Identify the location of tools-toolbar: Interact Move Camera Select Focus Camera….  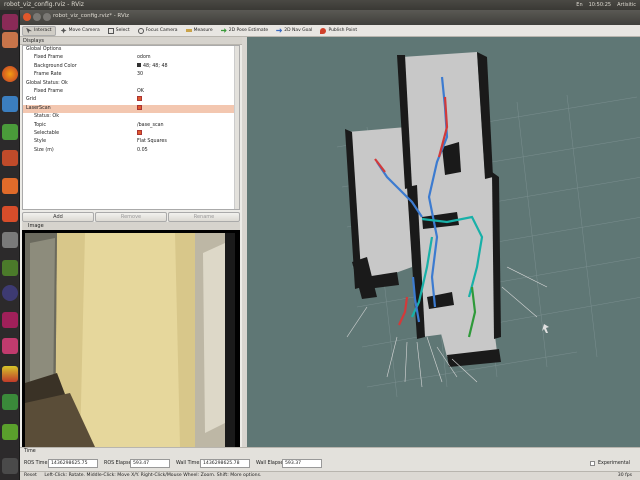
(330, 31).